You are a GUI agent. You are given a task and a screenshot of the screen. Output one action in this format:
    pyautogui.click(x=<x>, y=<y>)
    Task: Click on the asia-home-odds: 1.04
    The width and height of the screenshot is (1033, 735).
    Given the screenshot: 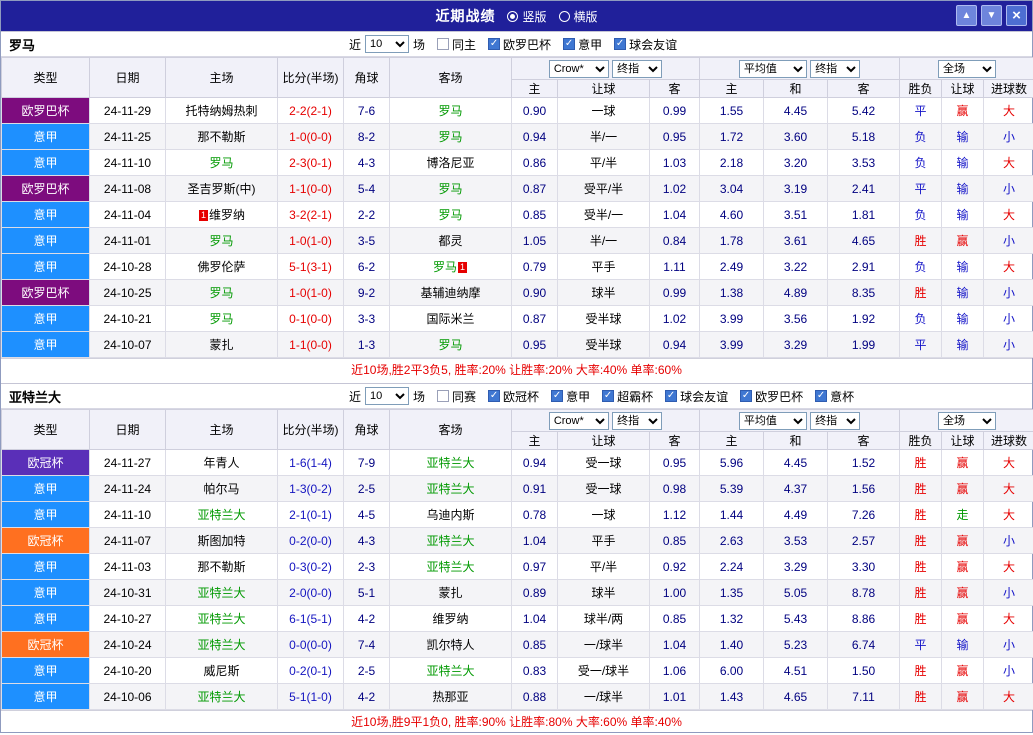 What is the action you would take?
    pyautogui.click(x=534, y=540)
    